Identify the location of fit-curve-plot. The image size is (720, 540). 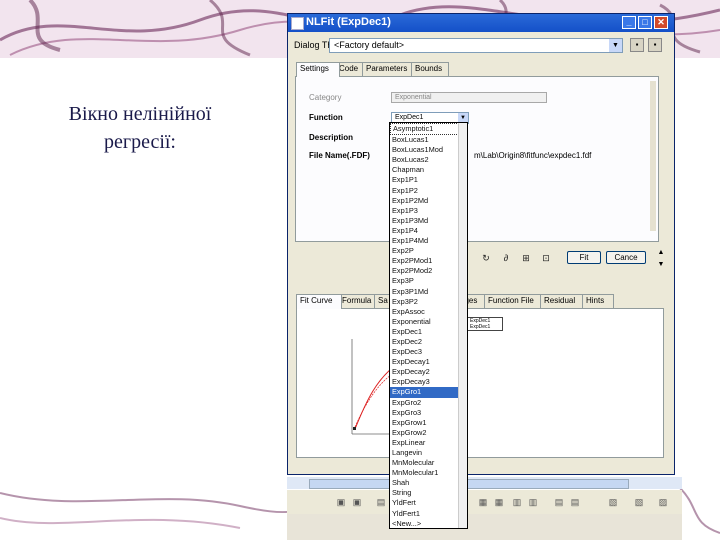
(374, 387).